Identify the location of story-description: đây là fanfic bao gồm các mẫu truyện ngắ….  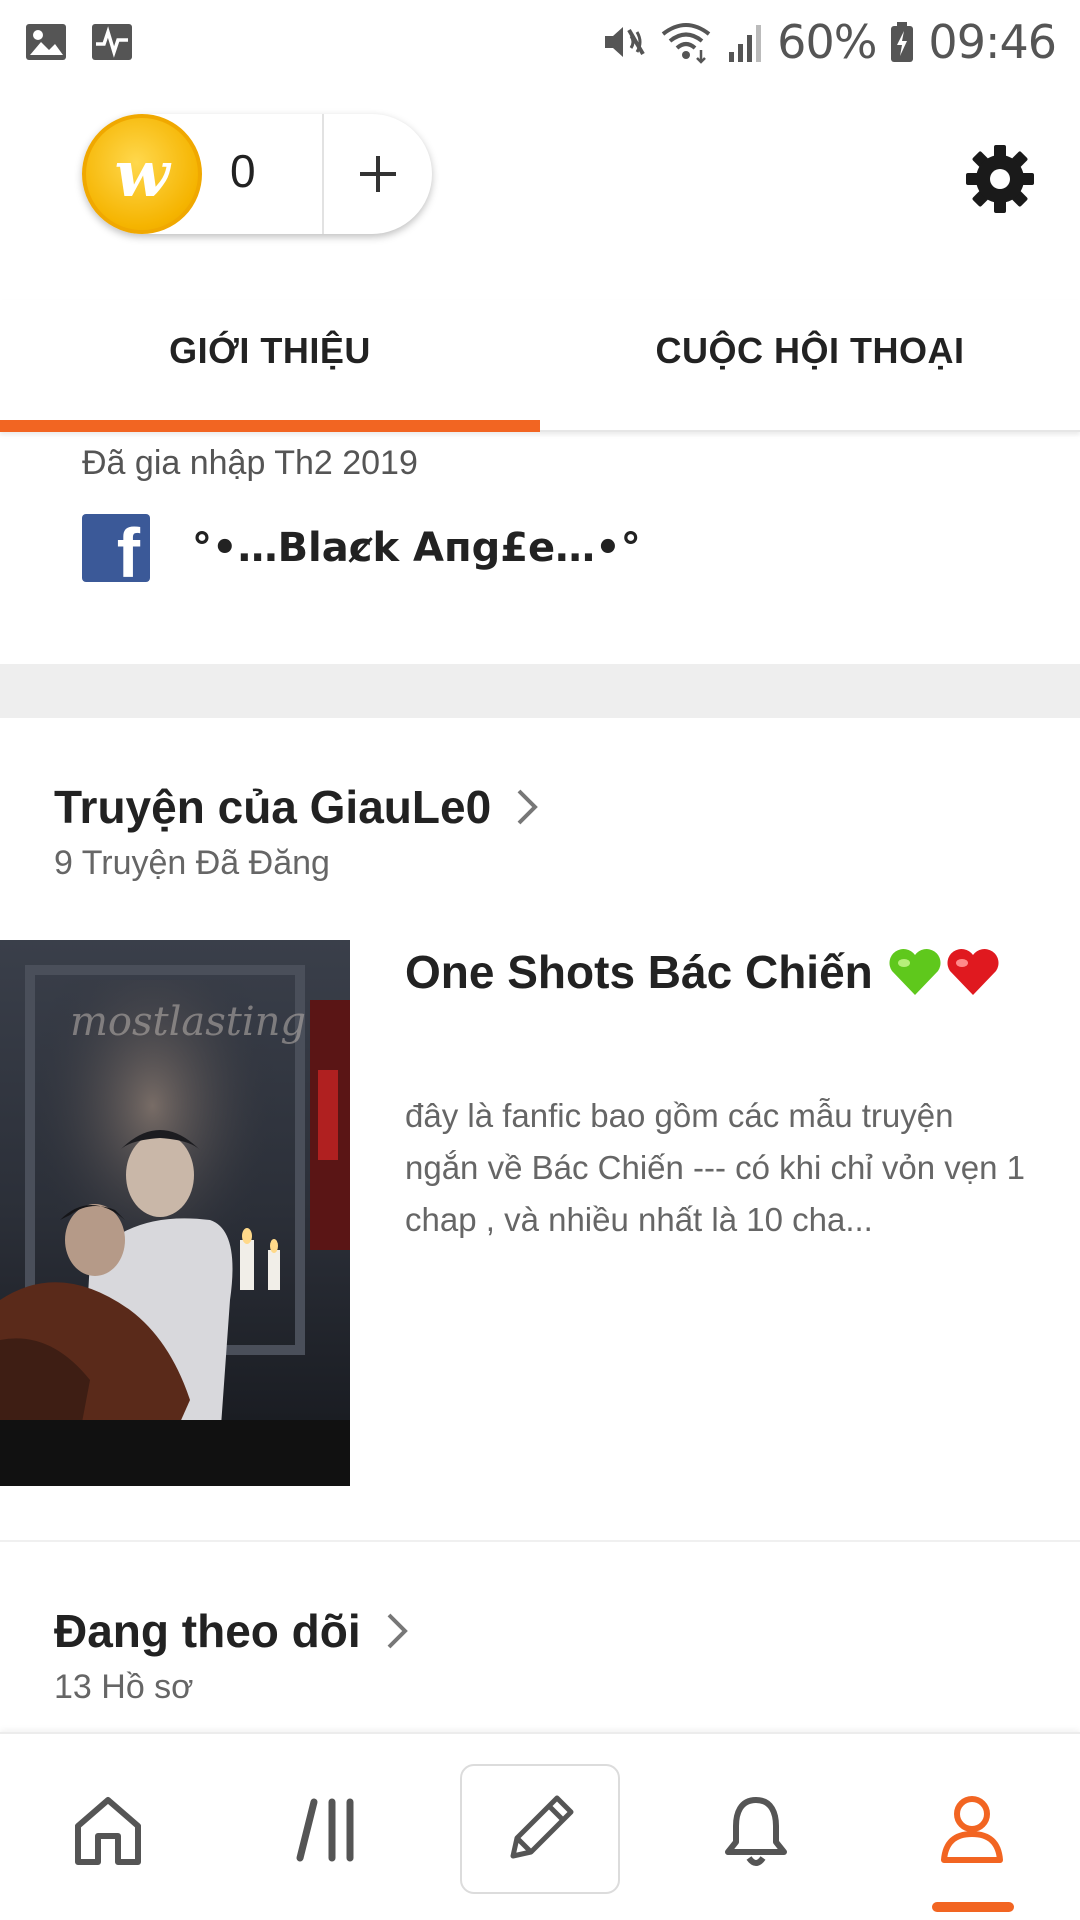
(715, 1167).